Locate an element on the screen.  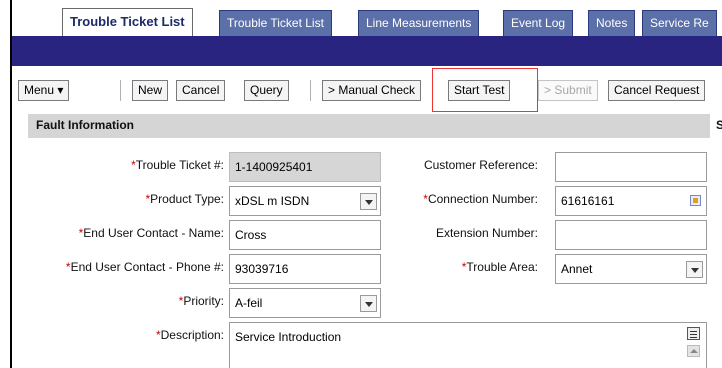
manual-check-button: > Manual Check is located at coordinates (372, 90).